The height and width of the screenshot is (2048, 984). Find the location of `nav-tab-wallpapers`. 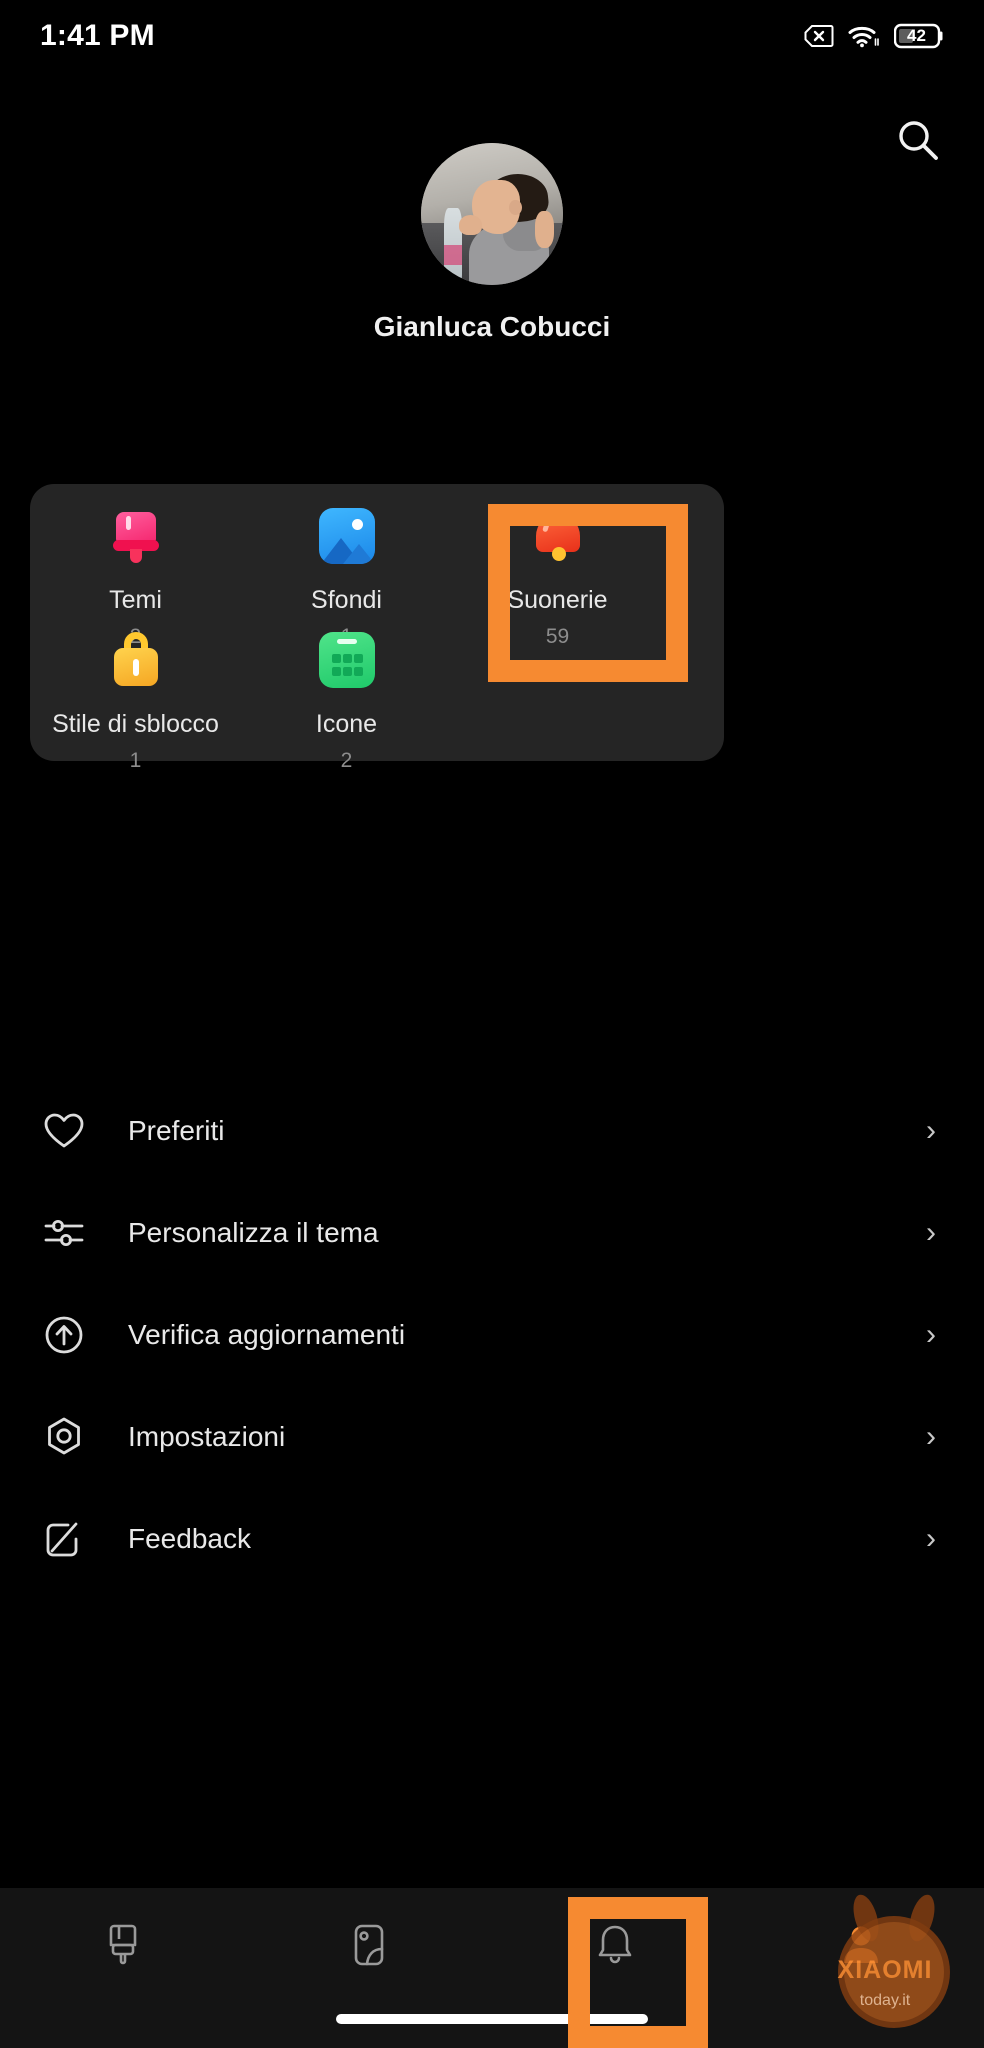

nav-tab-wallpapers is located at coordinates (369, 1947).